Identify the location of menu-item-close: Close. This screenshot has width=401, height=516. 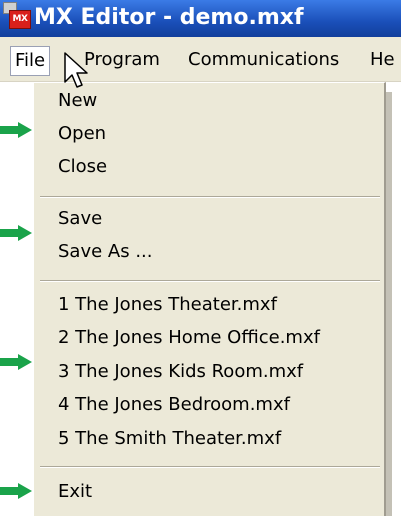
(82, 167).